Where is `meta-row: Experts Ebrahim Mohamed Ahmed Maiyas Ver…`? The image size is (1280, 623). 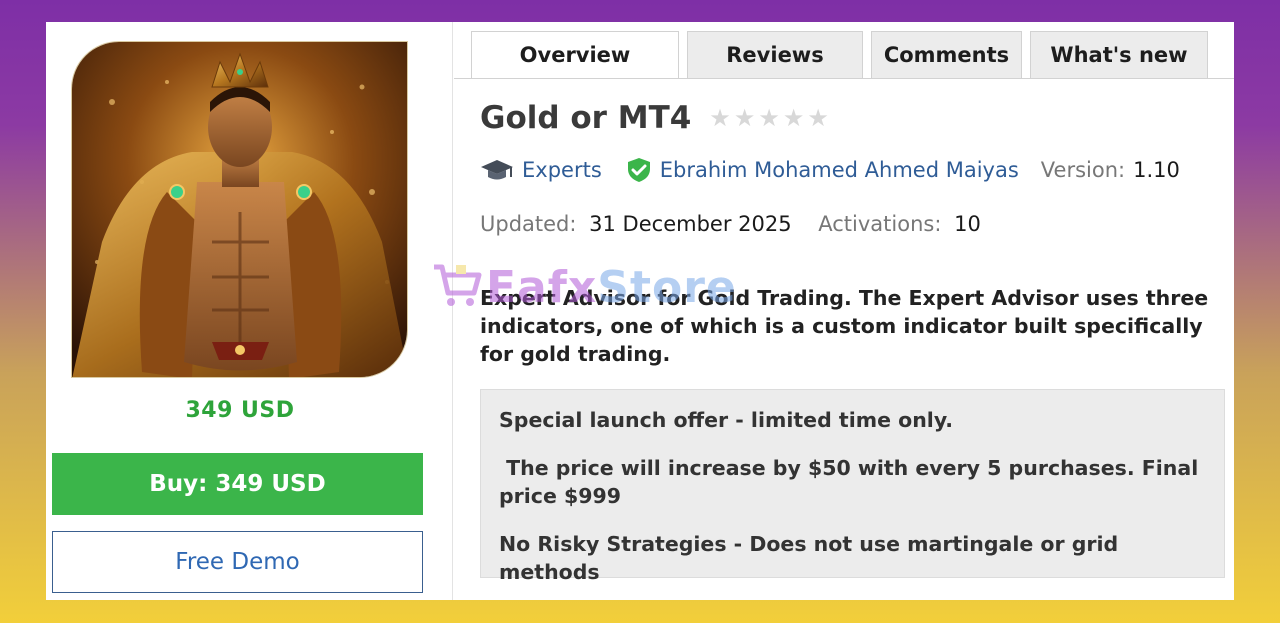 meta-row: Experts Ebrahim Mohamed Ahmed Maiyas Ver… is located at coordinates (830, 170).